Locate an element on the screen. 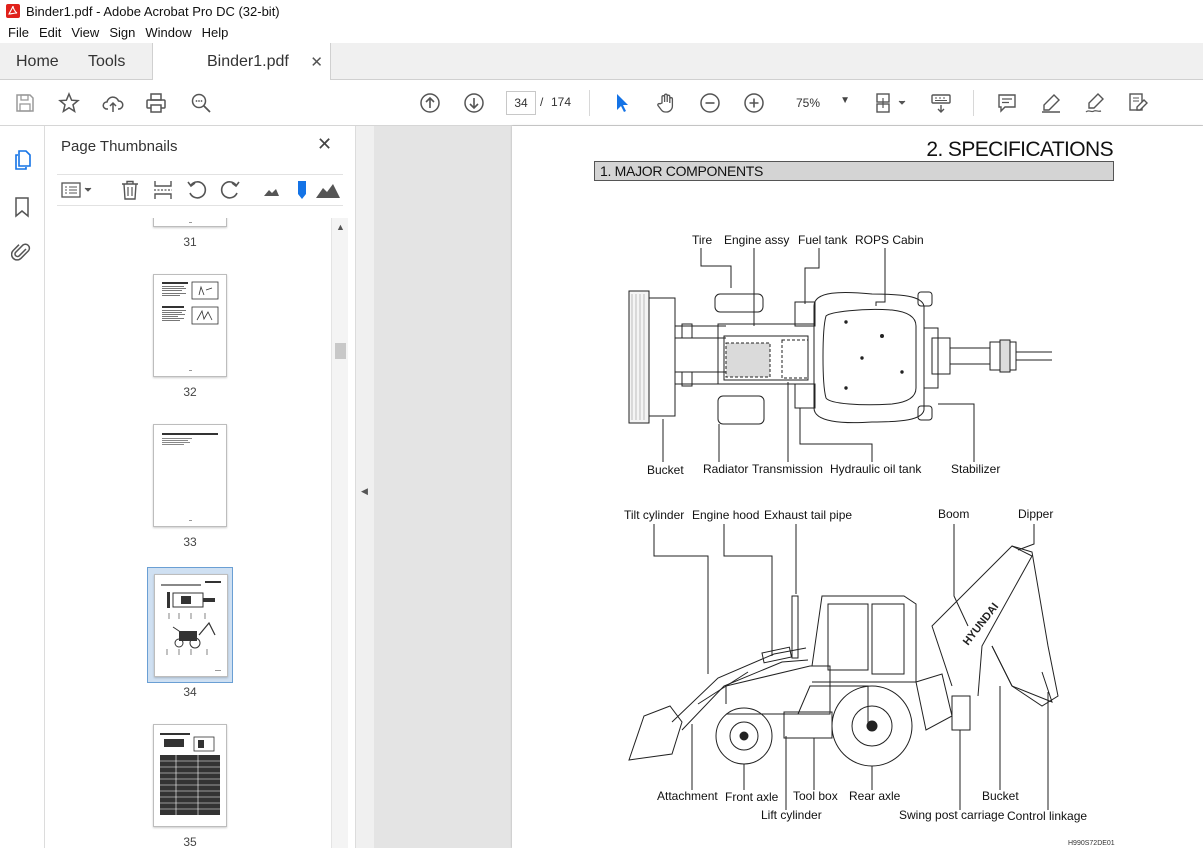 The width and height of the screenshot is (1203, 848). zoom-value: 75% is located at coordinates (808, 103).